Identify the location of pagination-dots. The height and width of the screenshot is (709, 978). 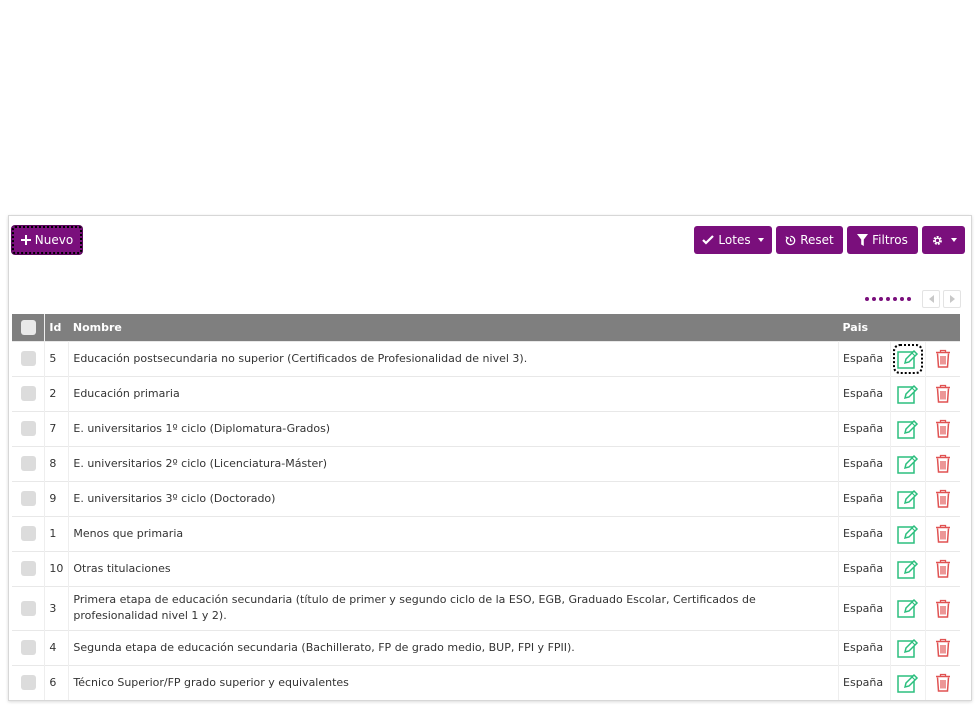
(888, 299).